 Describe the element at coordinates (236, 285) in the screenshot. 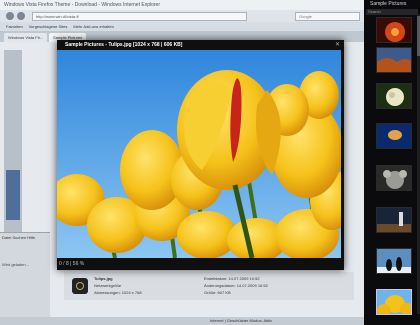

I see `file-modified: Änderungsdatum: 14.07.2009 10:52` at that location.